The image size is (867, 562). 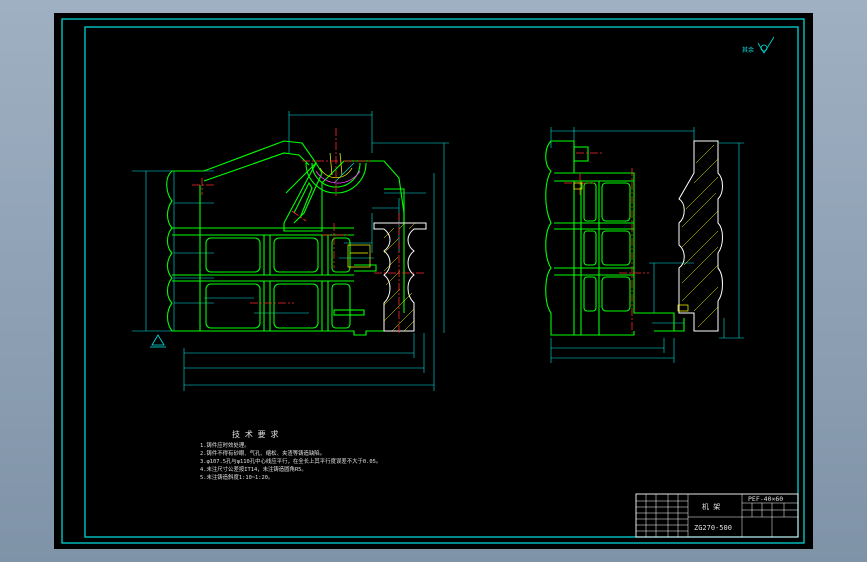 I want to click on tech-item-1: 1.铸件应时效处理。, so click(x=225, y=445).